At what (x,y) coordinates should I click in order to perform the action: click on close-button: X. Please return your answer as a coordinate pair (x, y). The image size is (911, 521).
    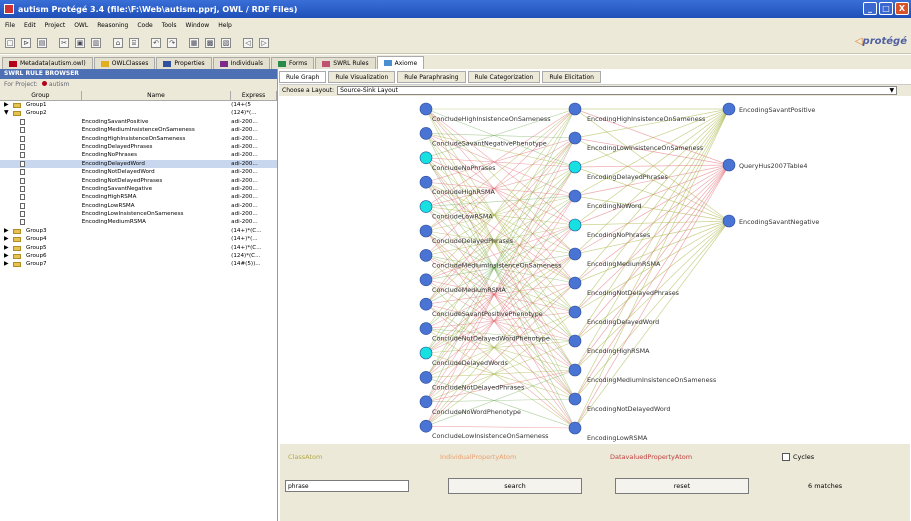
    Looking at the image, I should click on (902, 8).